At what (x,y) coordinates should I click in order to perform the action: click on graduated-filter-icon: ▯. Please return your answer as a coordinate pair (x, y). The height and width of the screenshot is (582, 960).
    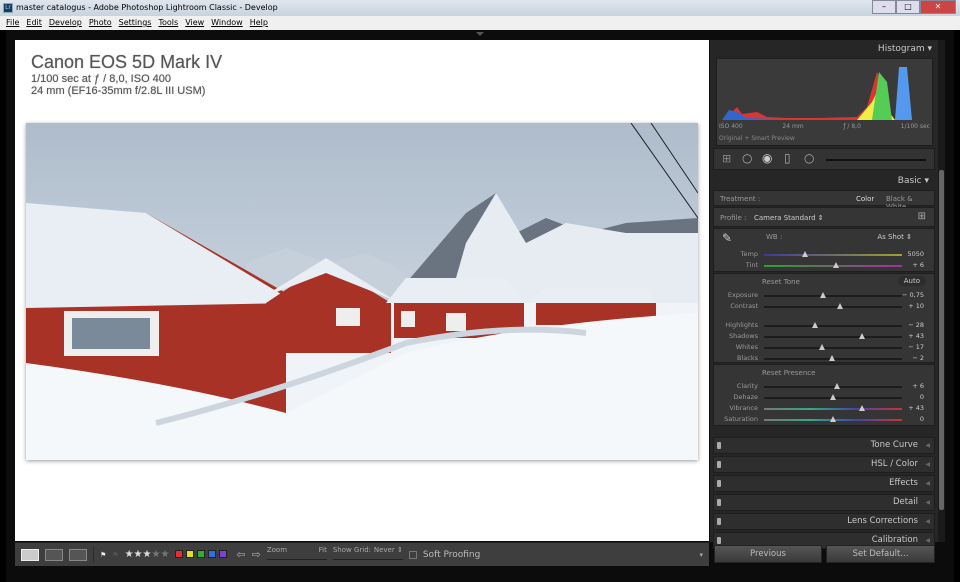
    Looking at the image, I should click on (787, 158).